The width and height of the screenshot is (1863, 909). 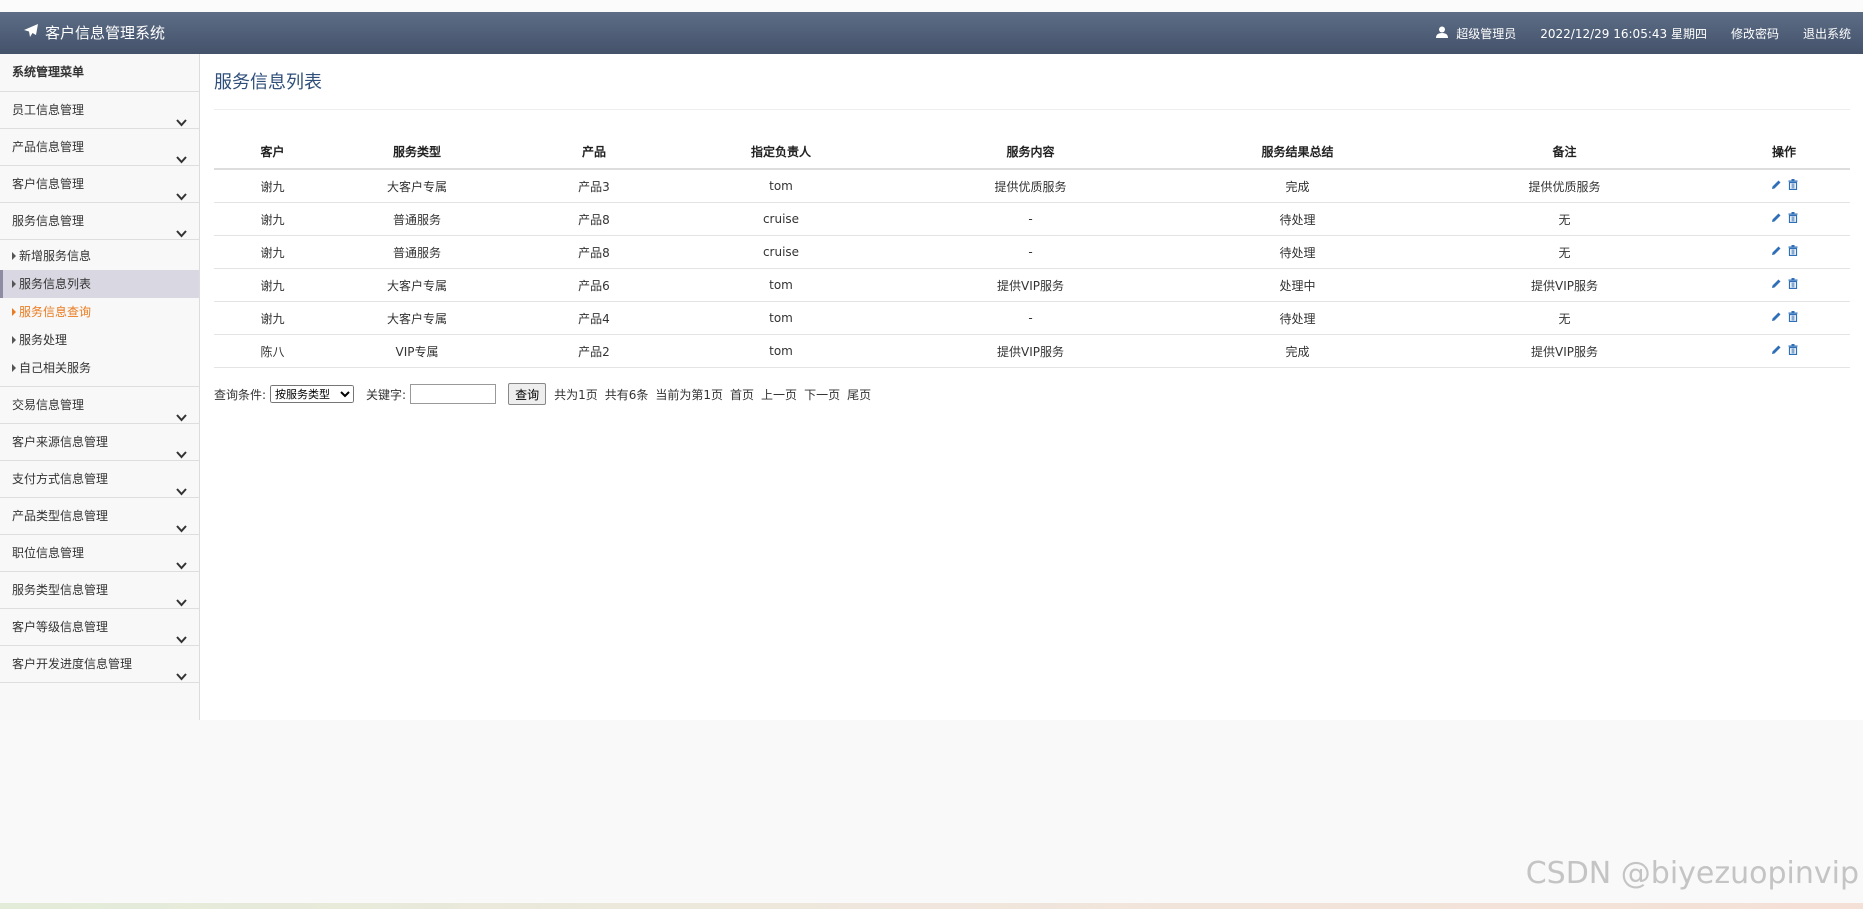 I want to click on sidebar-item-customer-source: 客户来源信息管理, so click(x=99, y=442).